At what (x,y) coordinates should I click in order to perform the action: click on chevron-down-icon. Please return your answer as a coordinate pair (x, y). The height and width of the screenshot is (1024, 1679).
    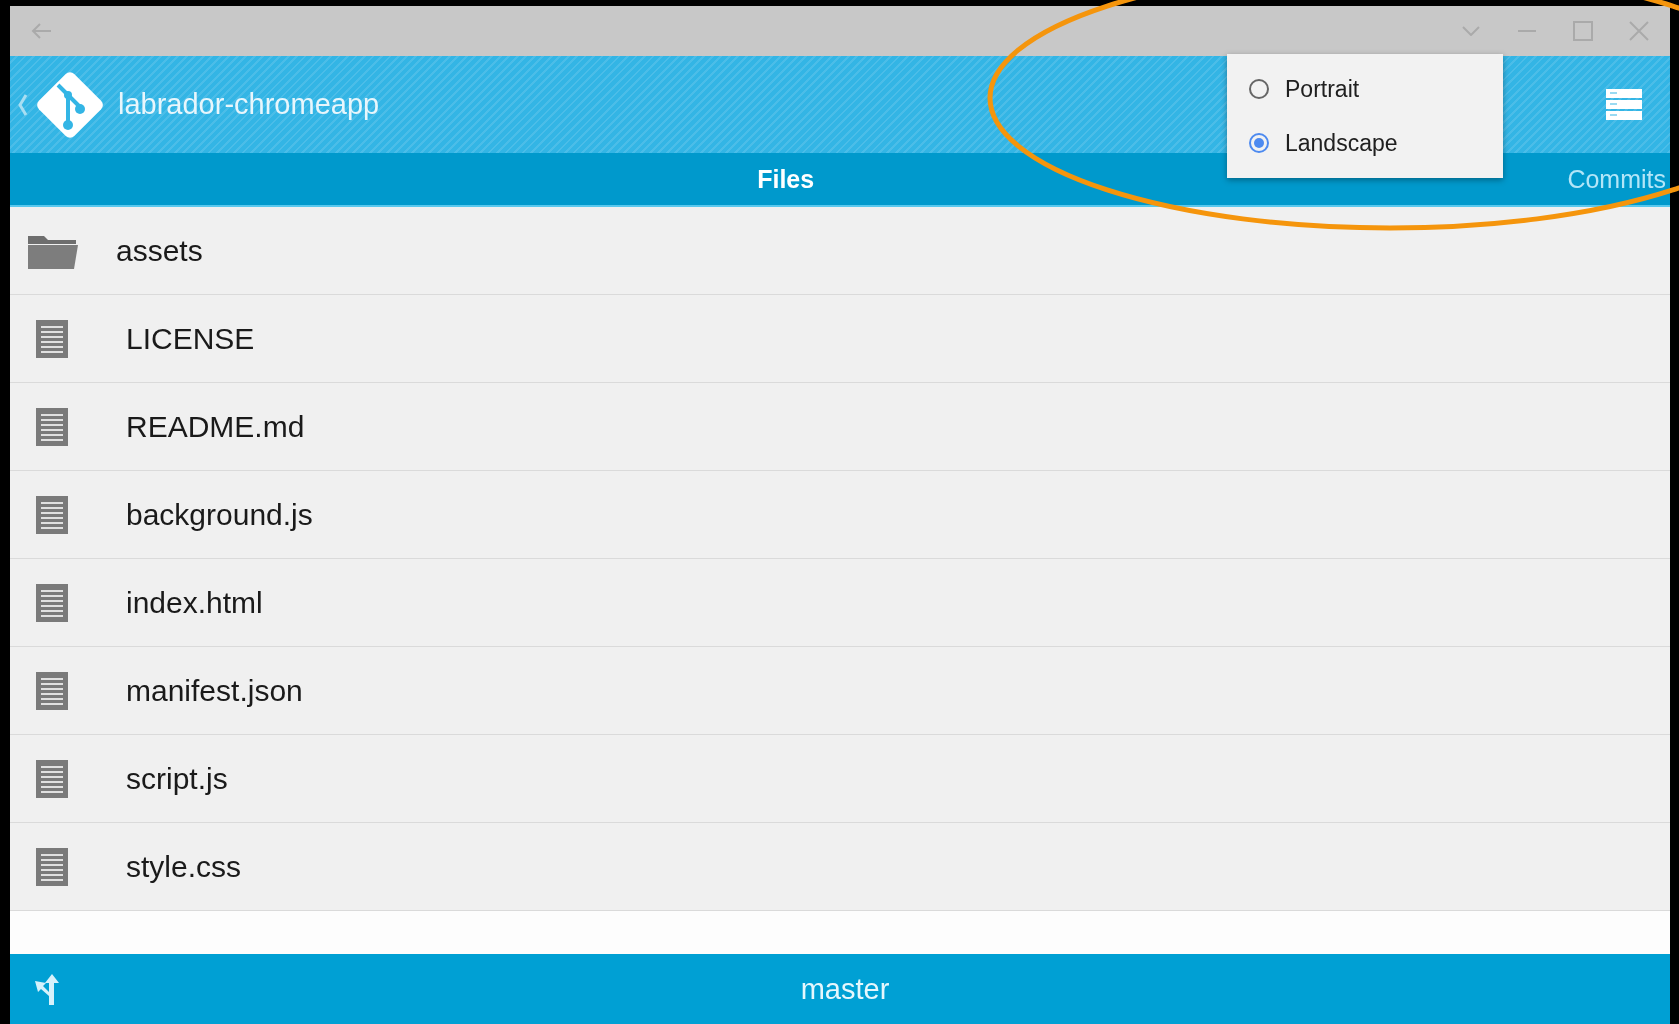
    Looking at the image, I should click on (1471, 31).